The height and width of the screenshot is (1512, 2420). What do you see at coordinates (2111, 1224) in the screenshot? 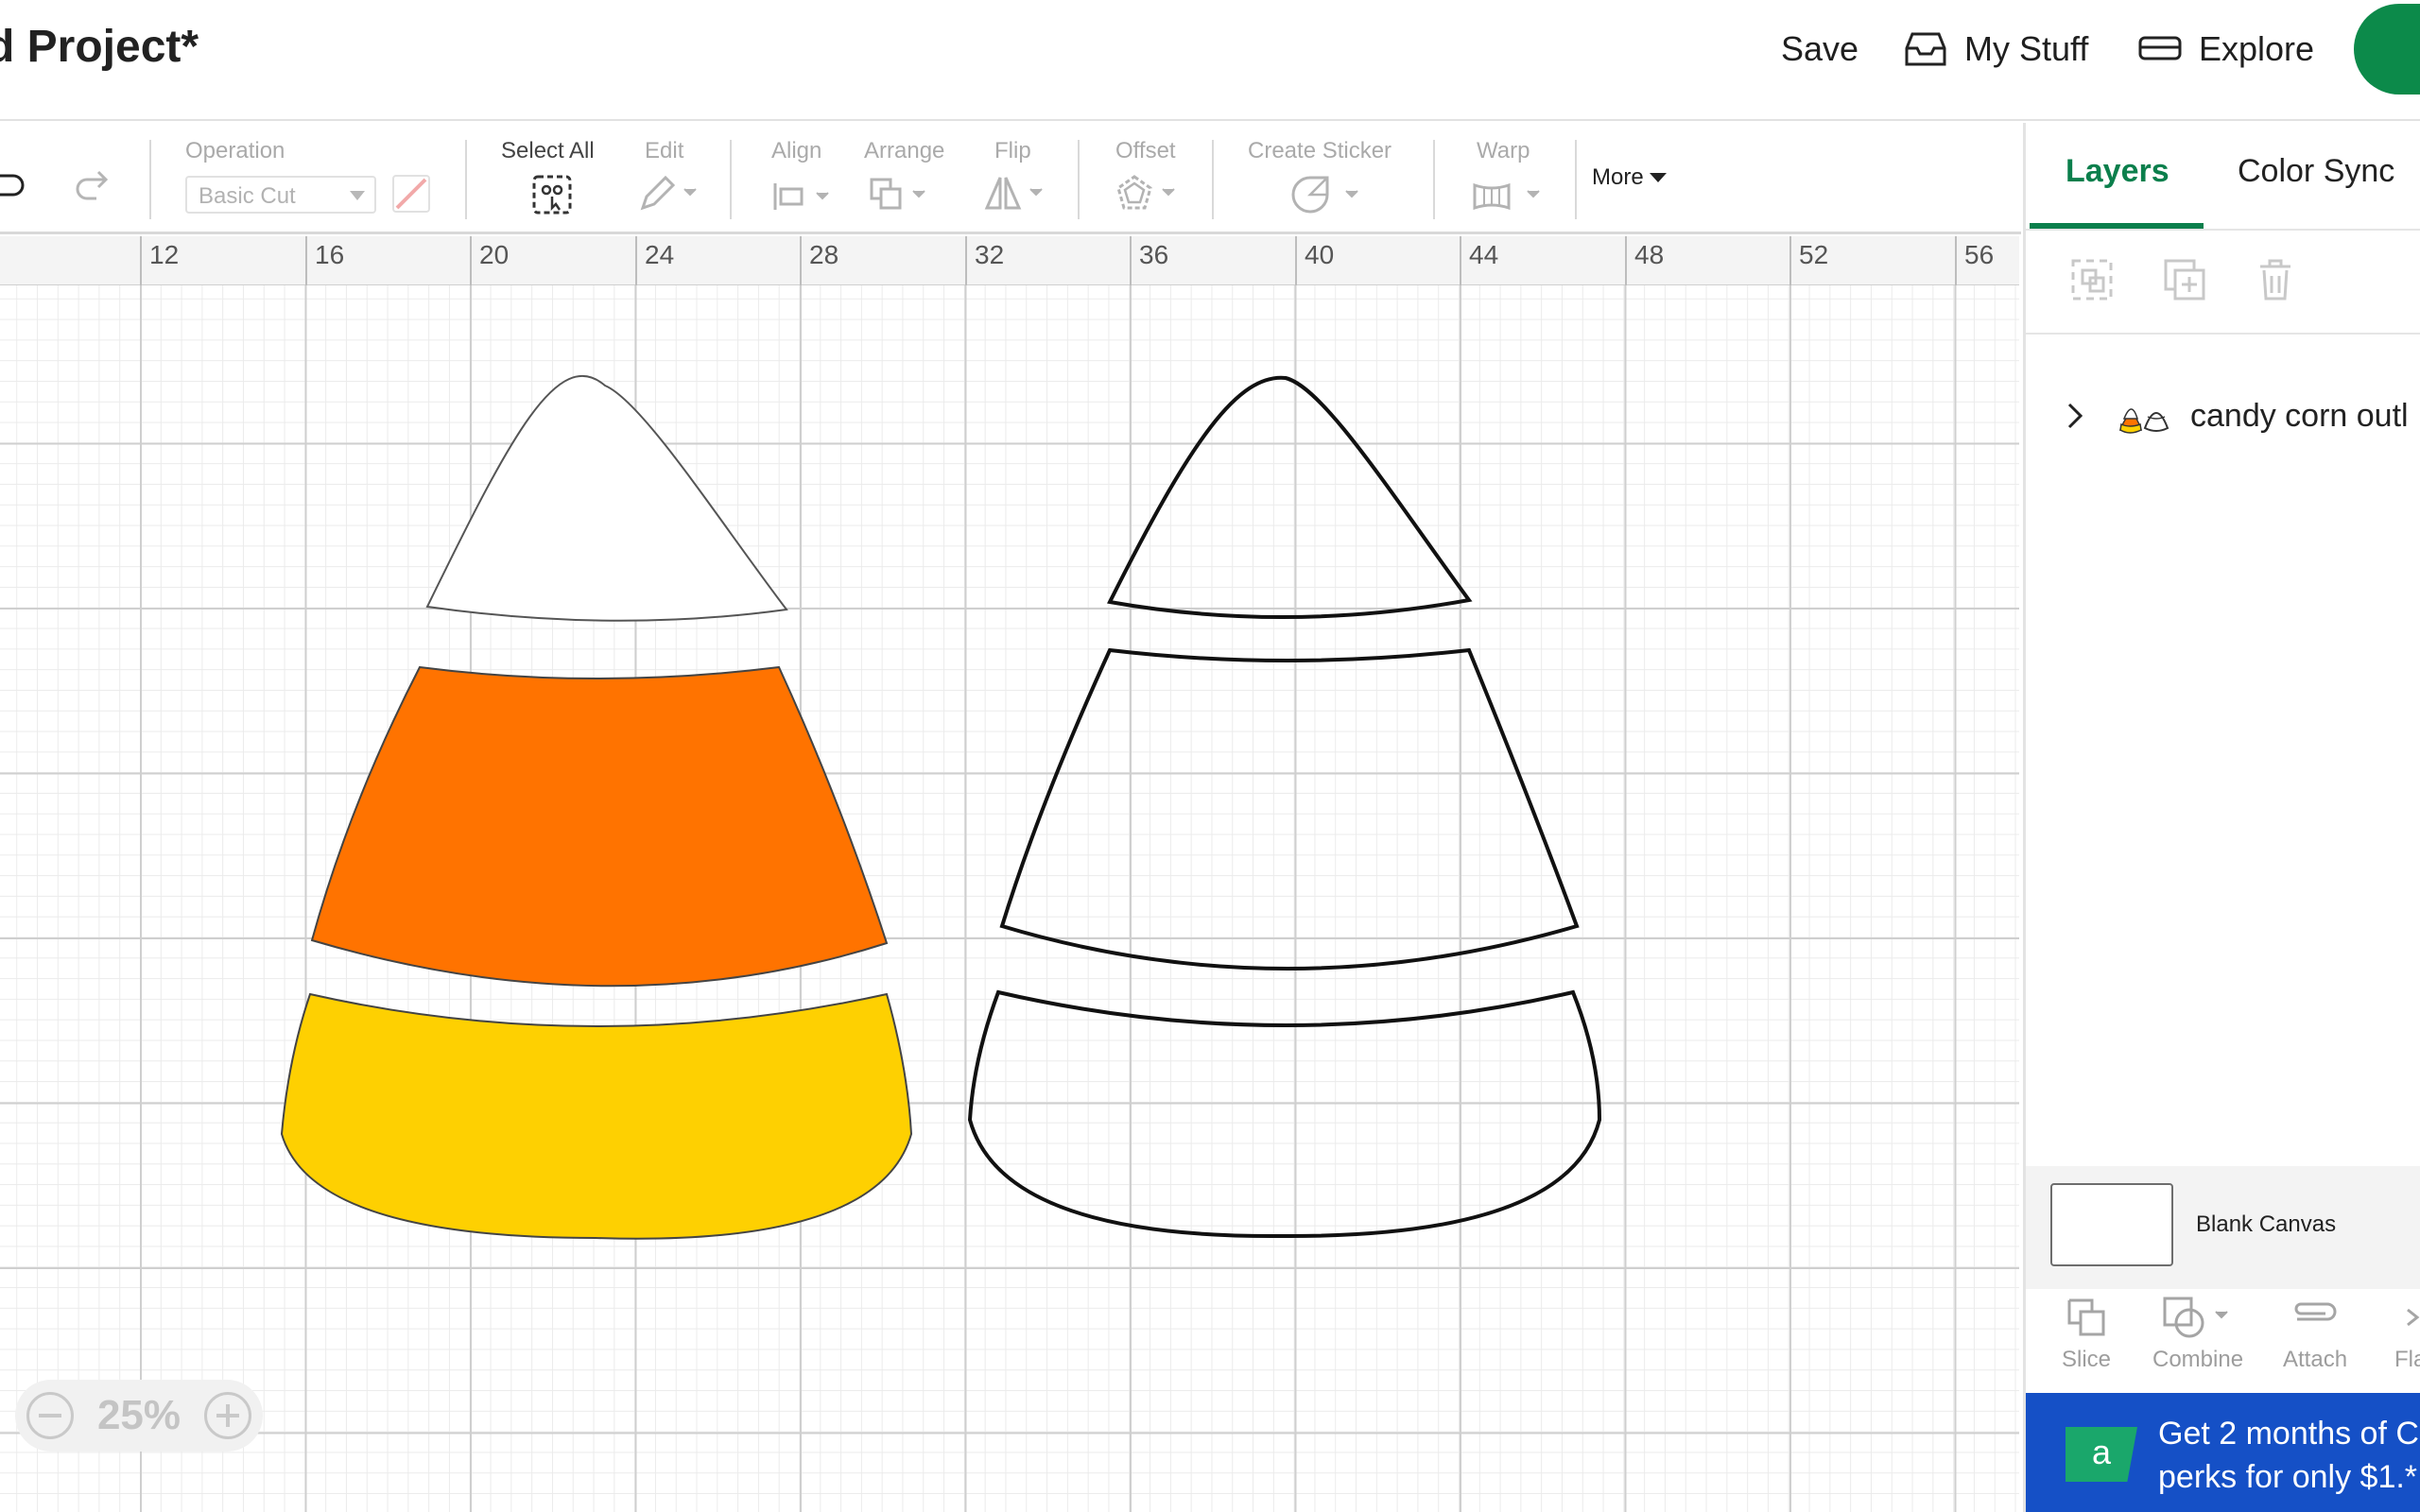
I see `blank-canvas-thumbnail` at bounding box center [2111, 1224].